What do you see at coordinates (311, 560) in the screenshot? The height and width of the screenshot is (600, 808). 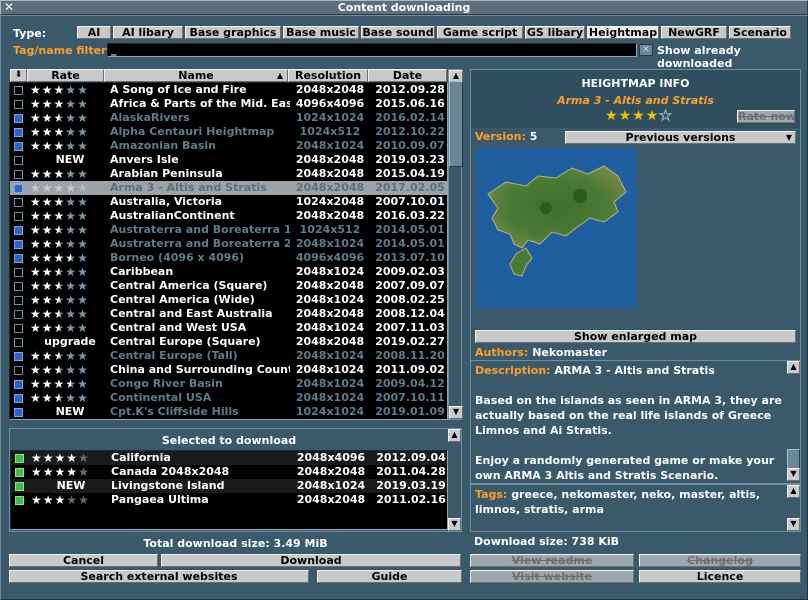 I see `download-button: Download` at bounding box center [311, 560].